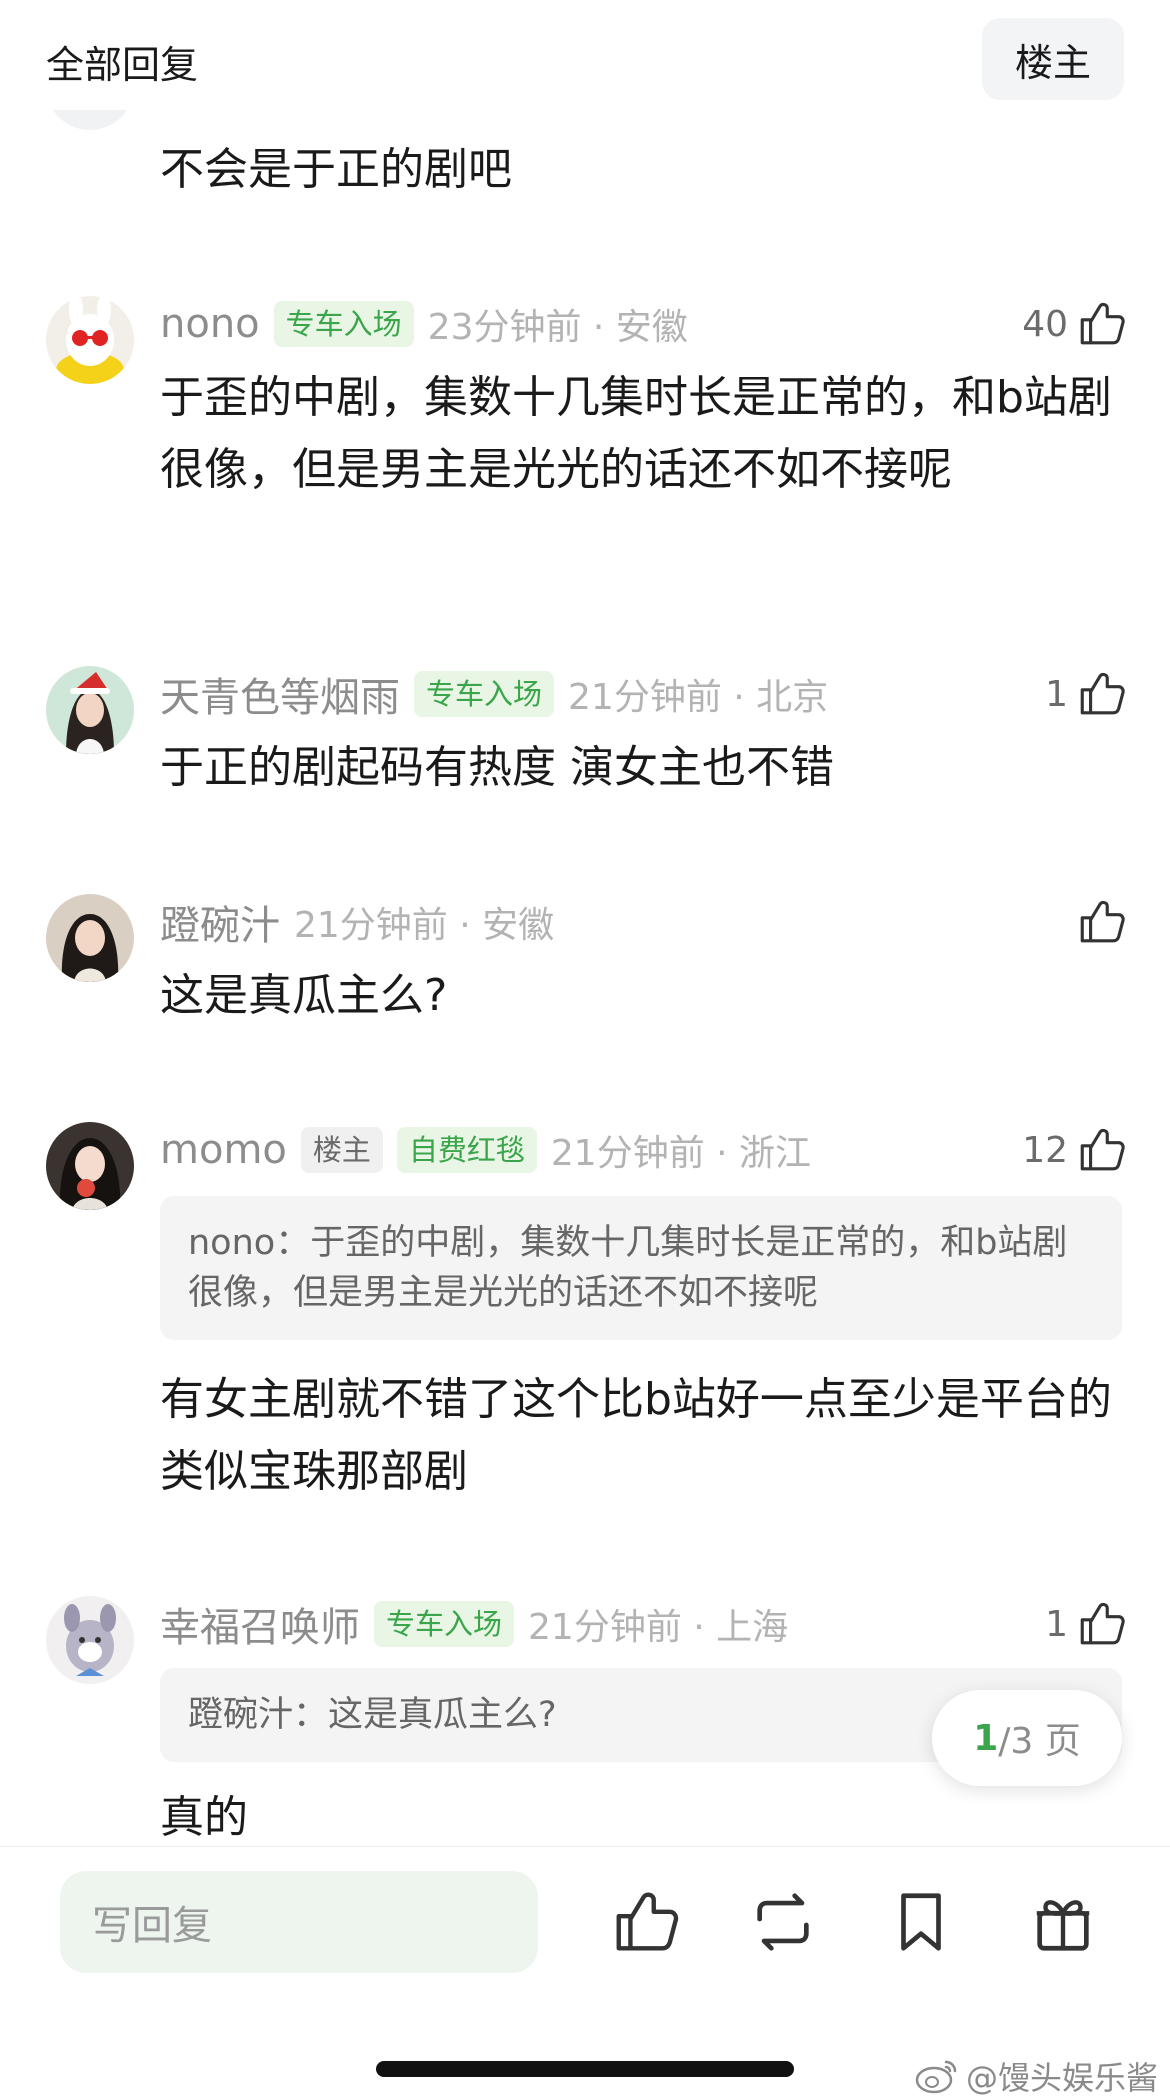 This screenshot has width=1170, height=2100. Describe the element at coordinates (936, 2077) in the screenshot. I see `weibo-icon` at that location.